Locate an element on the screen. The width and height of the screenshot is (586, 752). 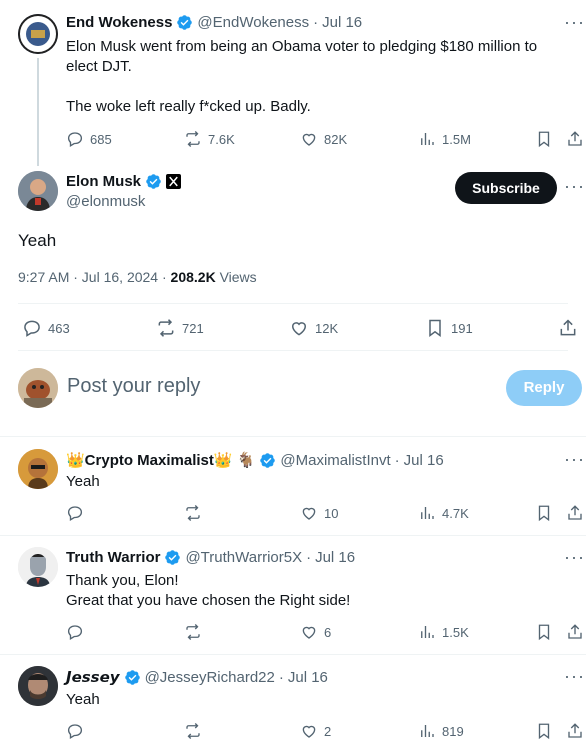
reply-input: Post your reply is located at coordinates (133, 386).